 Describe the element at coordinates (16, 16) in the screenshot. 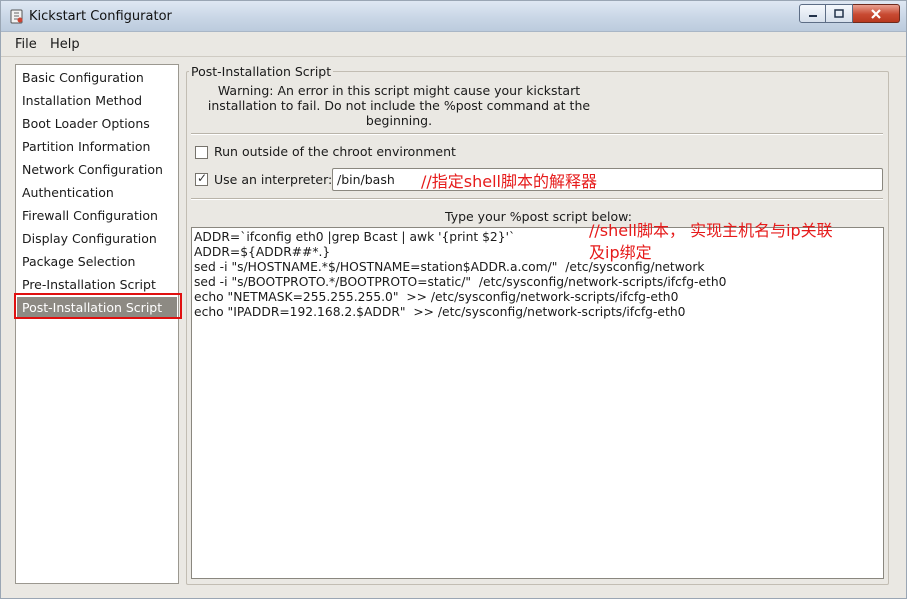

I see `kickstart-app-icon` at that location.